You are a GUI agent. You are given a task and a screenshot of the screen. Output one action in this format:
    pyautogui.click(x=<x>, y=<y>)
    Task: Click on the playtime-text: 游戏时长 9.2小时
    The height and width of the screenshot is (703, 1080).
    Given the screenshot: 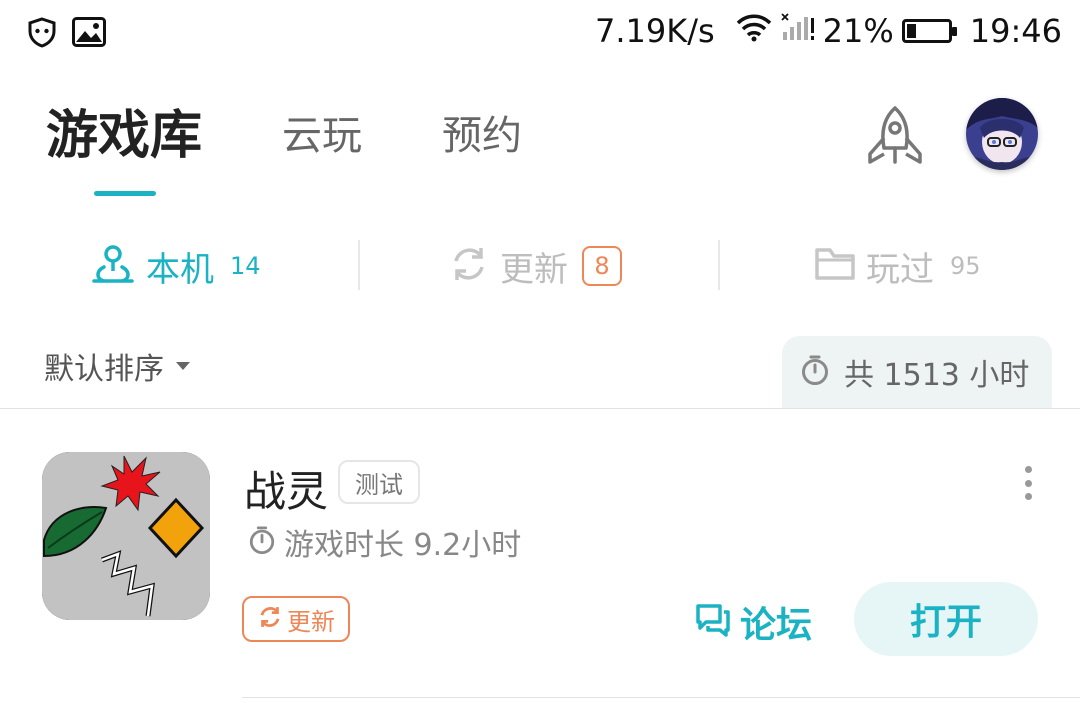 What is the action you would take?
    pyautogui.click(x=403, y=545)
    